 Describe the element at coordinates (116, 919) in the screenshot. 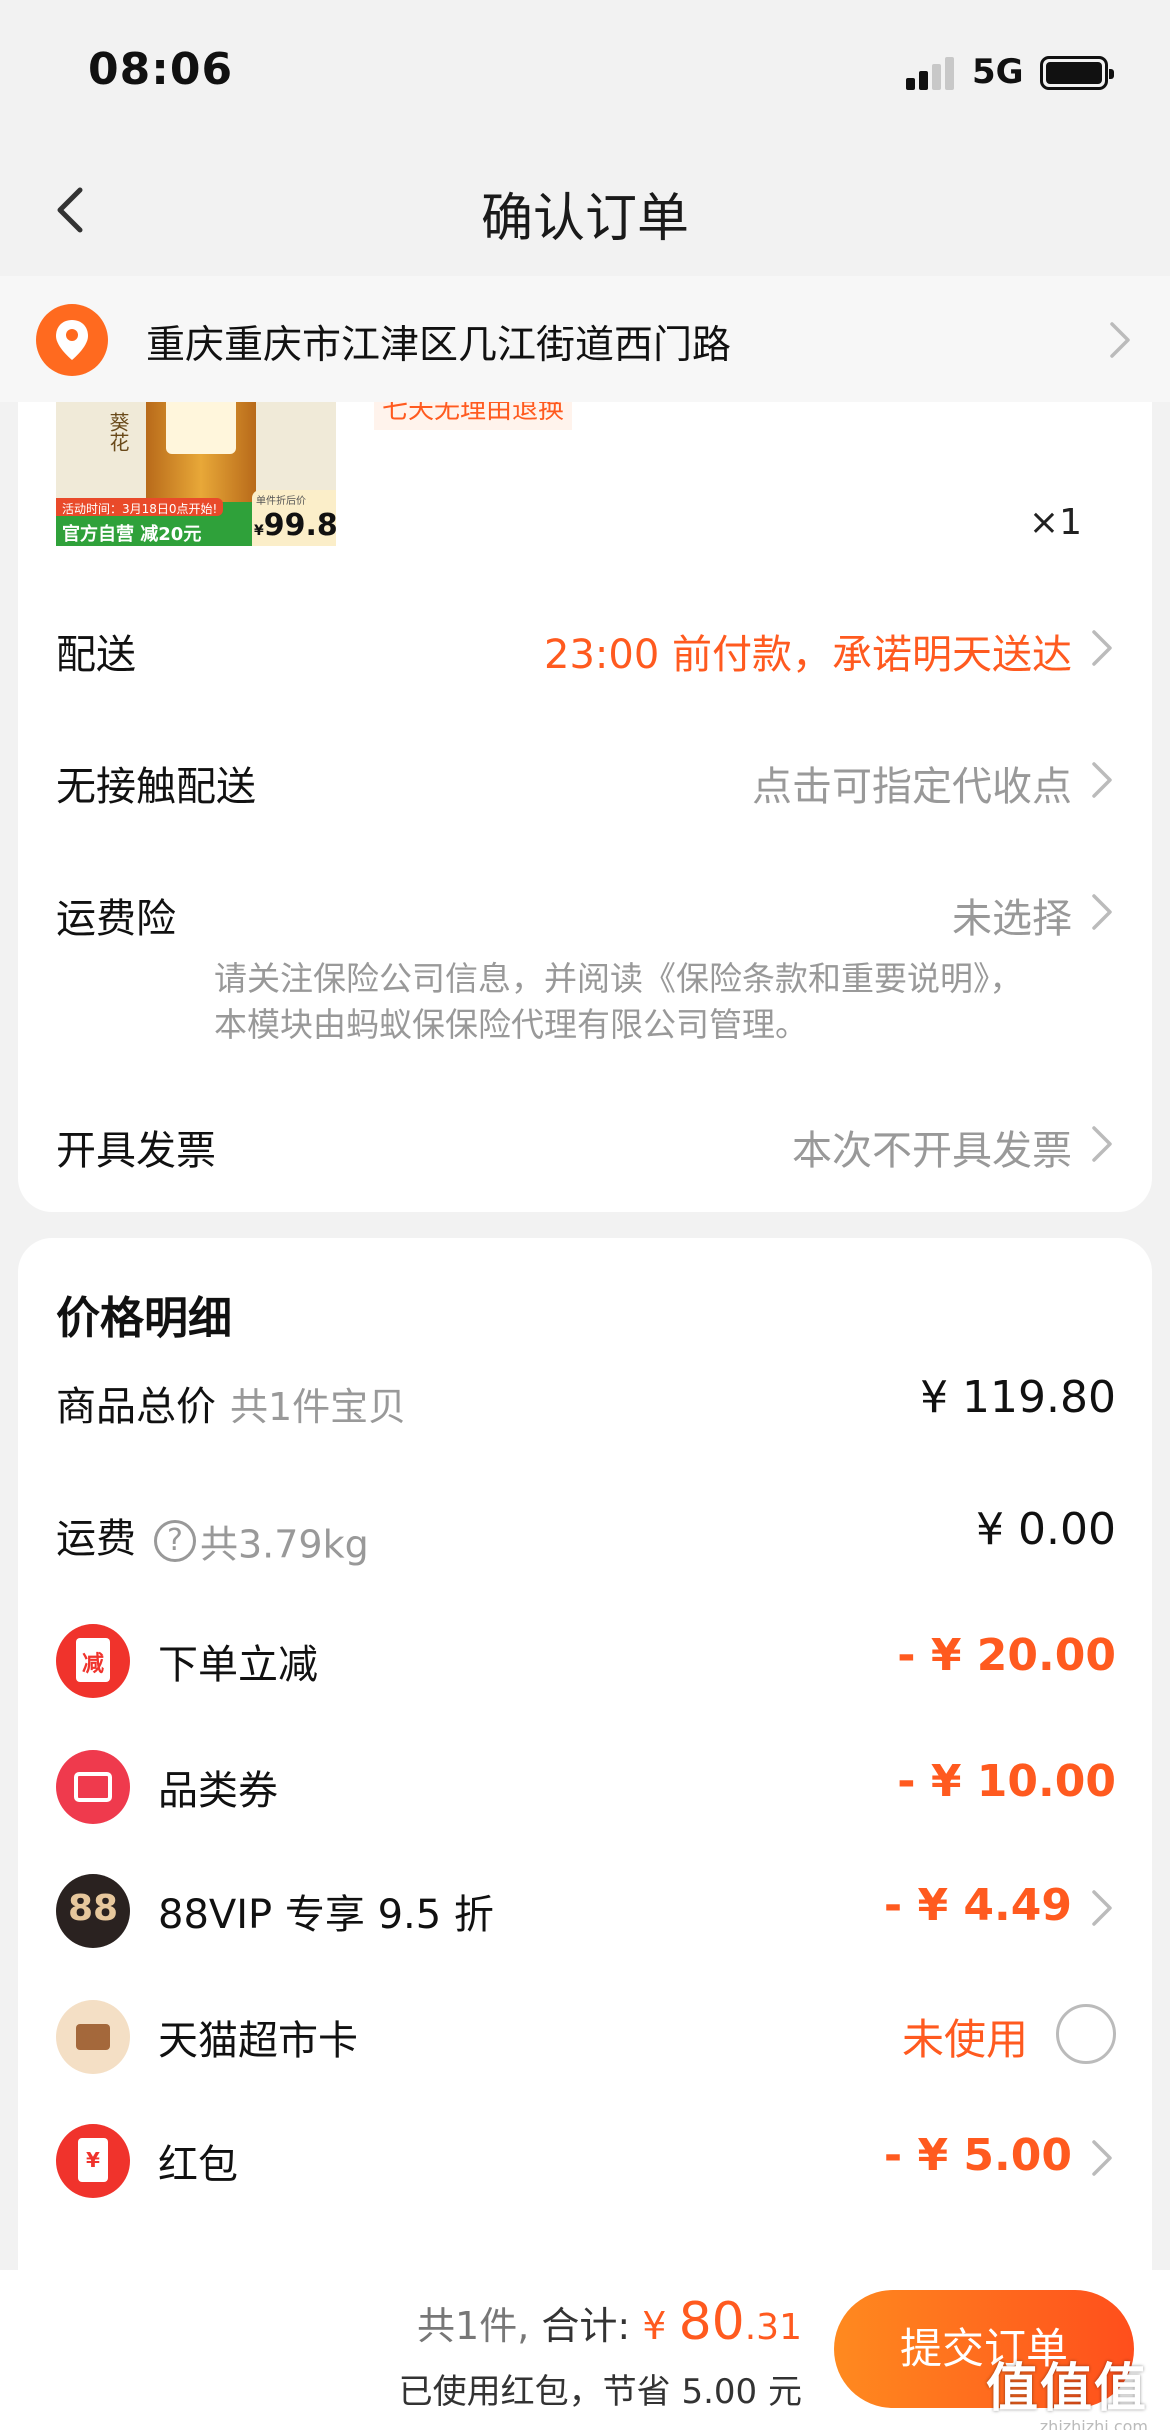

I see `shipping-insurance-label: 运费险` at that location.